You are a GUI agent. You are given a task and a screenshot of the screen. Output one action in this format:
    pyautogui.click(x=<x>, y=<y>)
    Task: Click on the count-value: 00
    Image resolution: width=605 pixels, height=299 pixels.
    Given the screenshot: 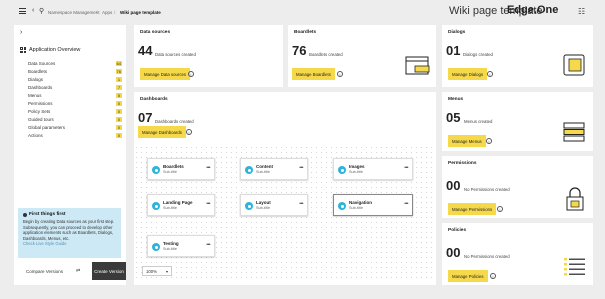 What is the action you would take?
    pyautogui.click(x=453, y=252)
    